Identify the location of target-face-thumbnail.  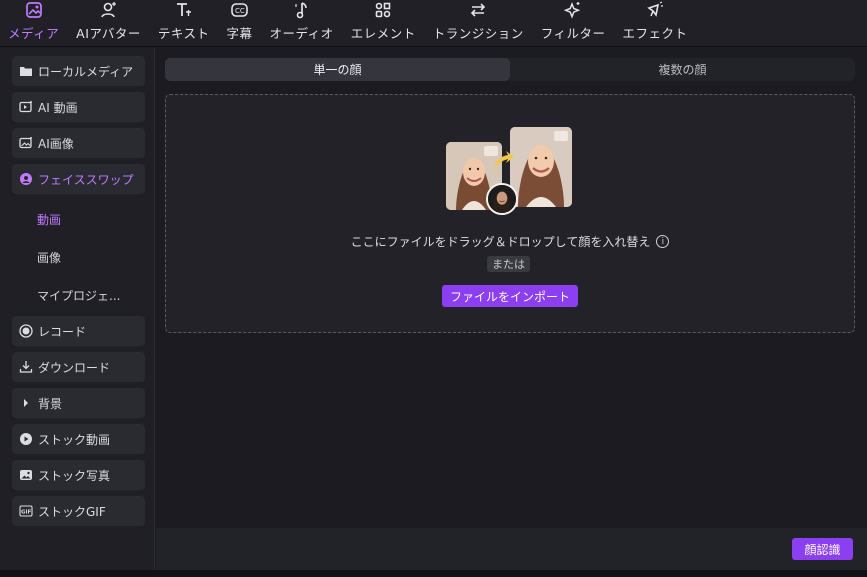
(541, 167).